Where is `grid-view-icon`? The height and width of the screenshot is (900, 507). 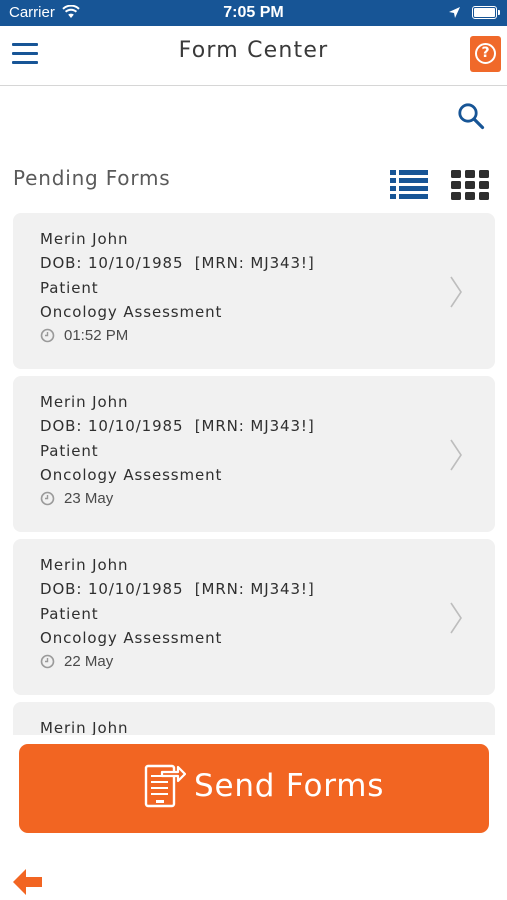 grid-view-icon is located at coordinates (470, 185).